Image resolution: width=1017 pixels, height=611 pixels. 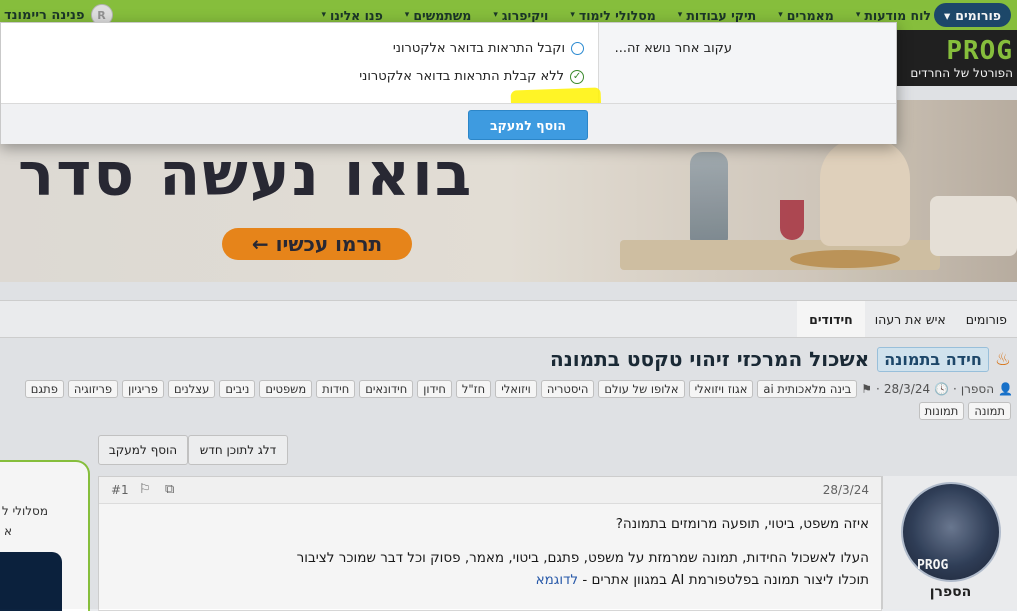 I want to click on option-no-email: ✓ ללא קבלת התראות בדואר אלקטרוני, so click(x=471, y=76).